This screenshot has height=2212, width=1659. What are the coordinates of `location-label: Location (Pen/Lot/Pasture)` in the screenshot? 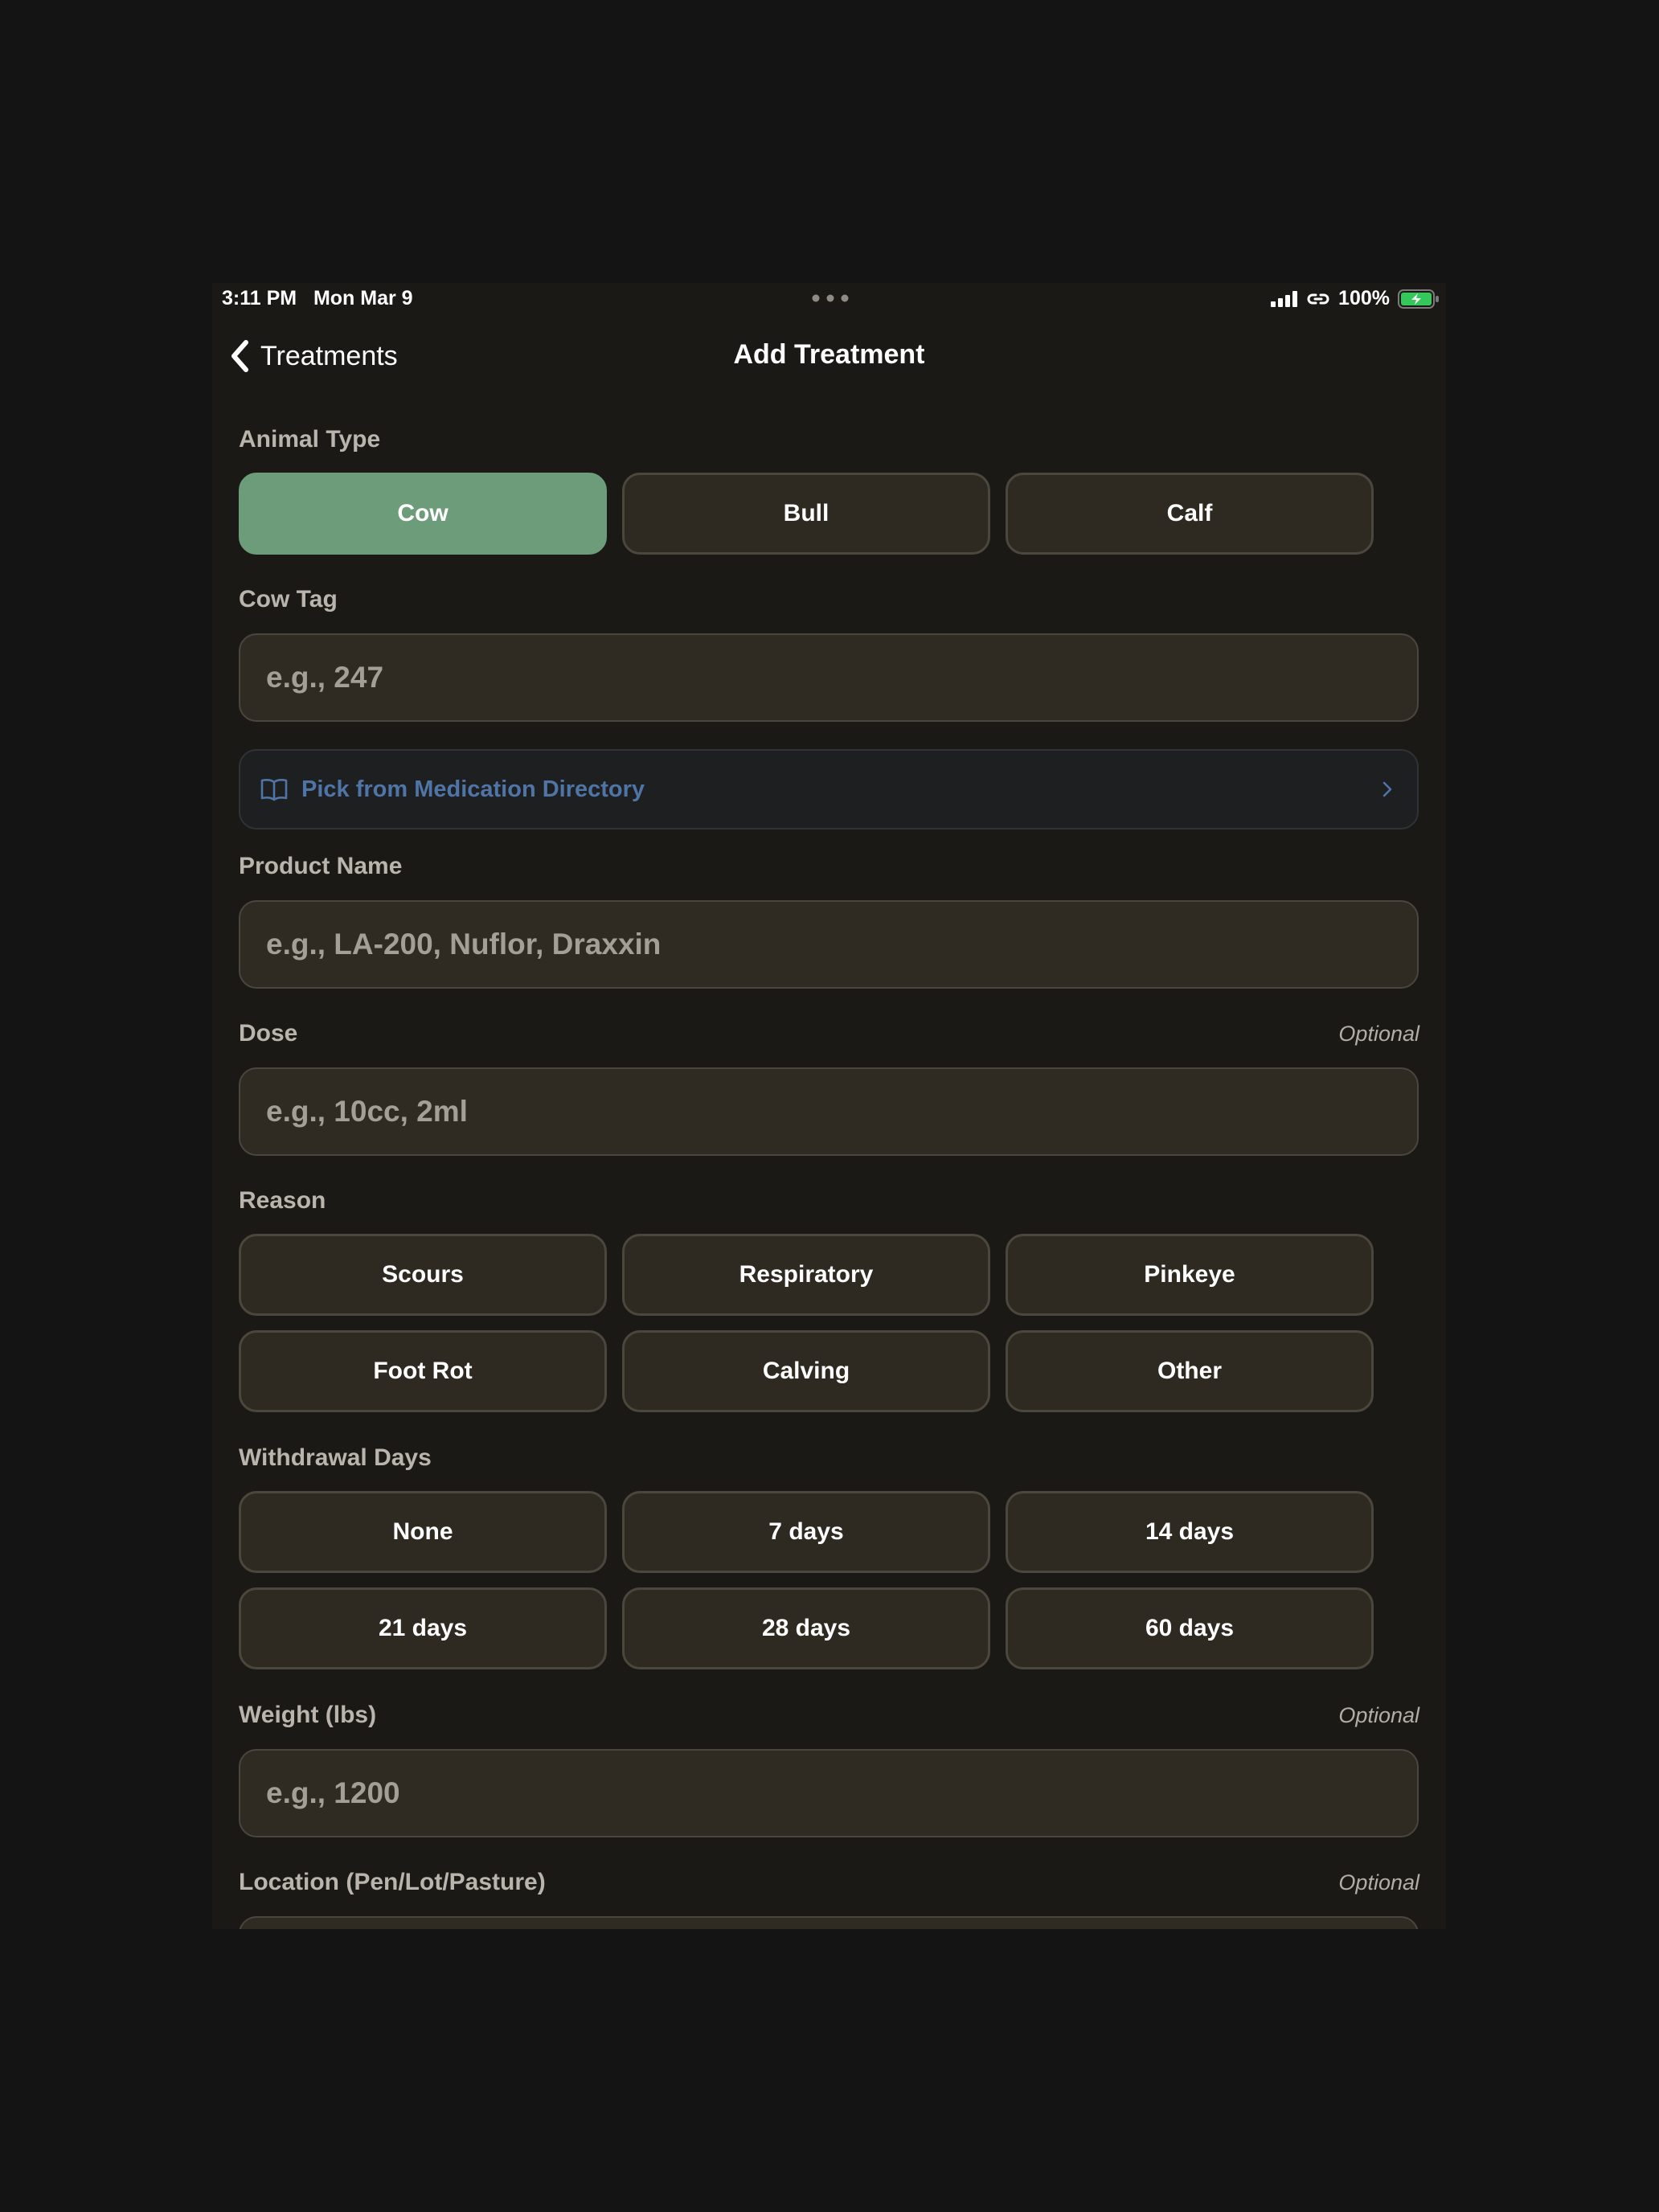 It's located at (392, 1882).